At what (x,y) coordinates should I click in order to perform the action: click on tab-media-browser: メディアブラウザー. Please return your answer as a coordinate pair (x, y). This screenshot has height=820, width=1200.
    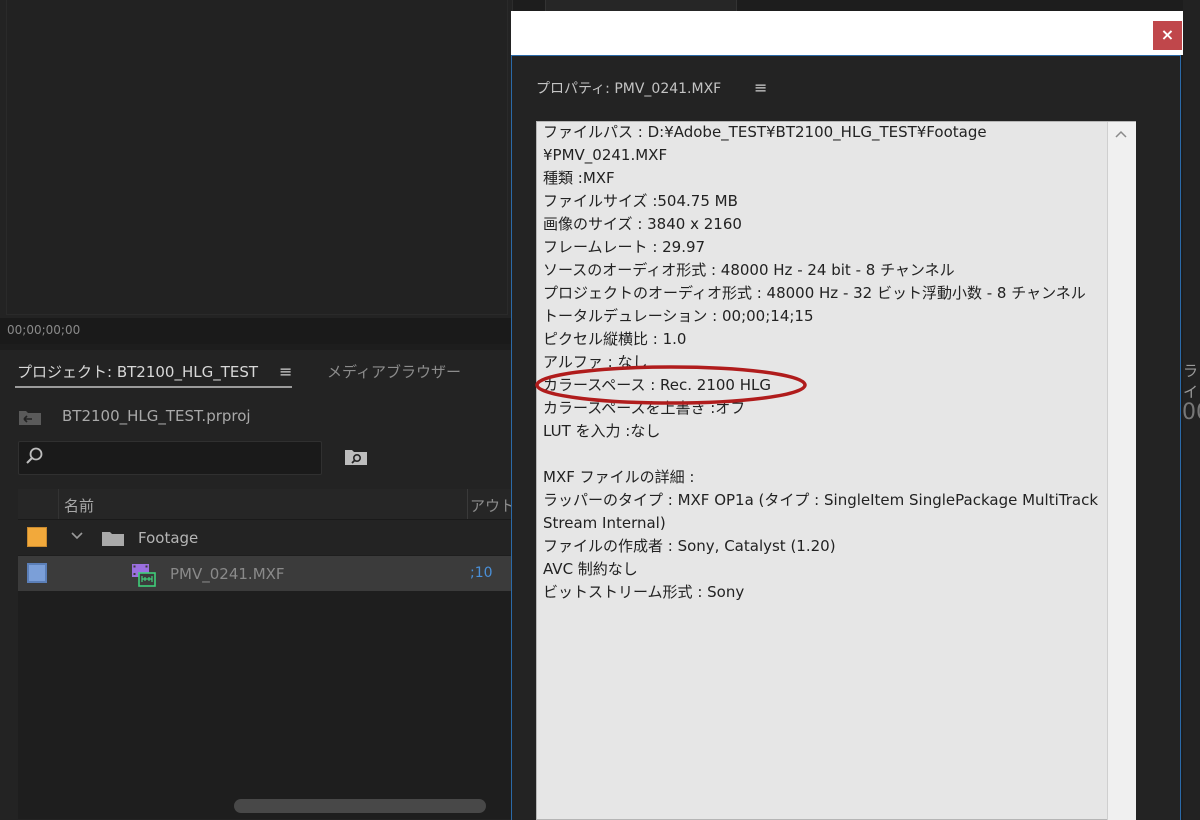
    Looking at the image, I should click on (394, 371).